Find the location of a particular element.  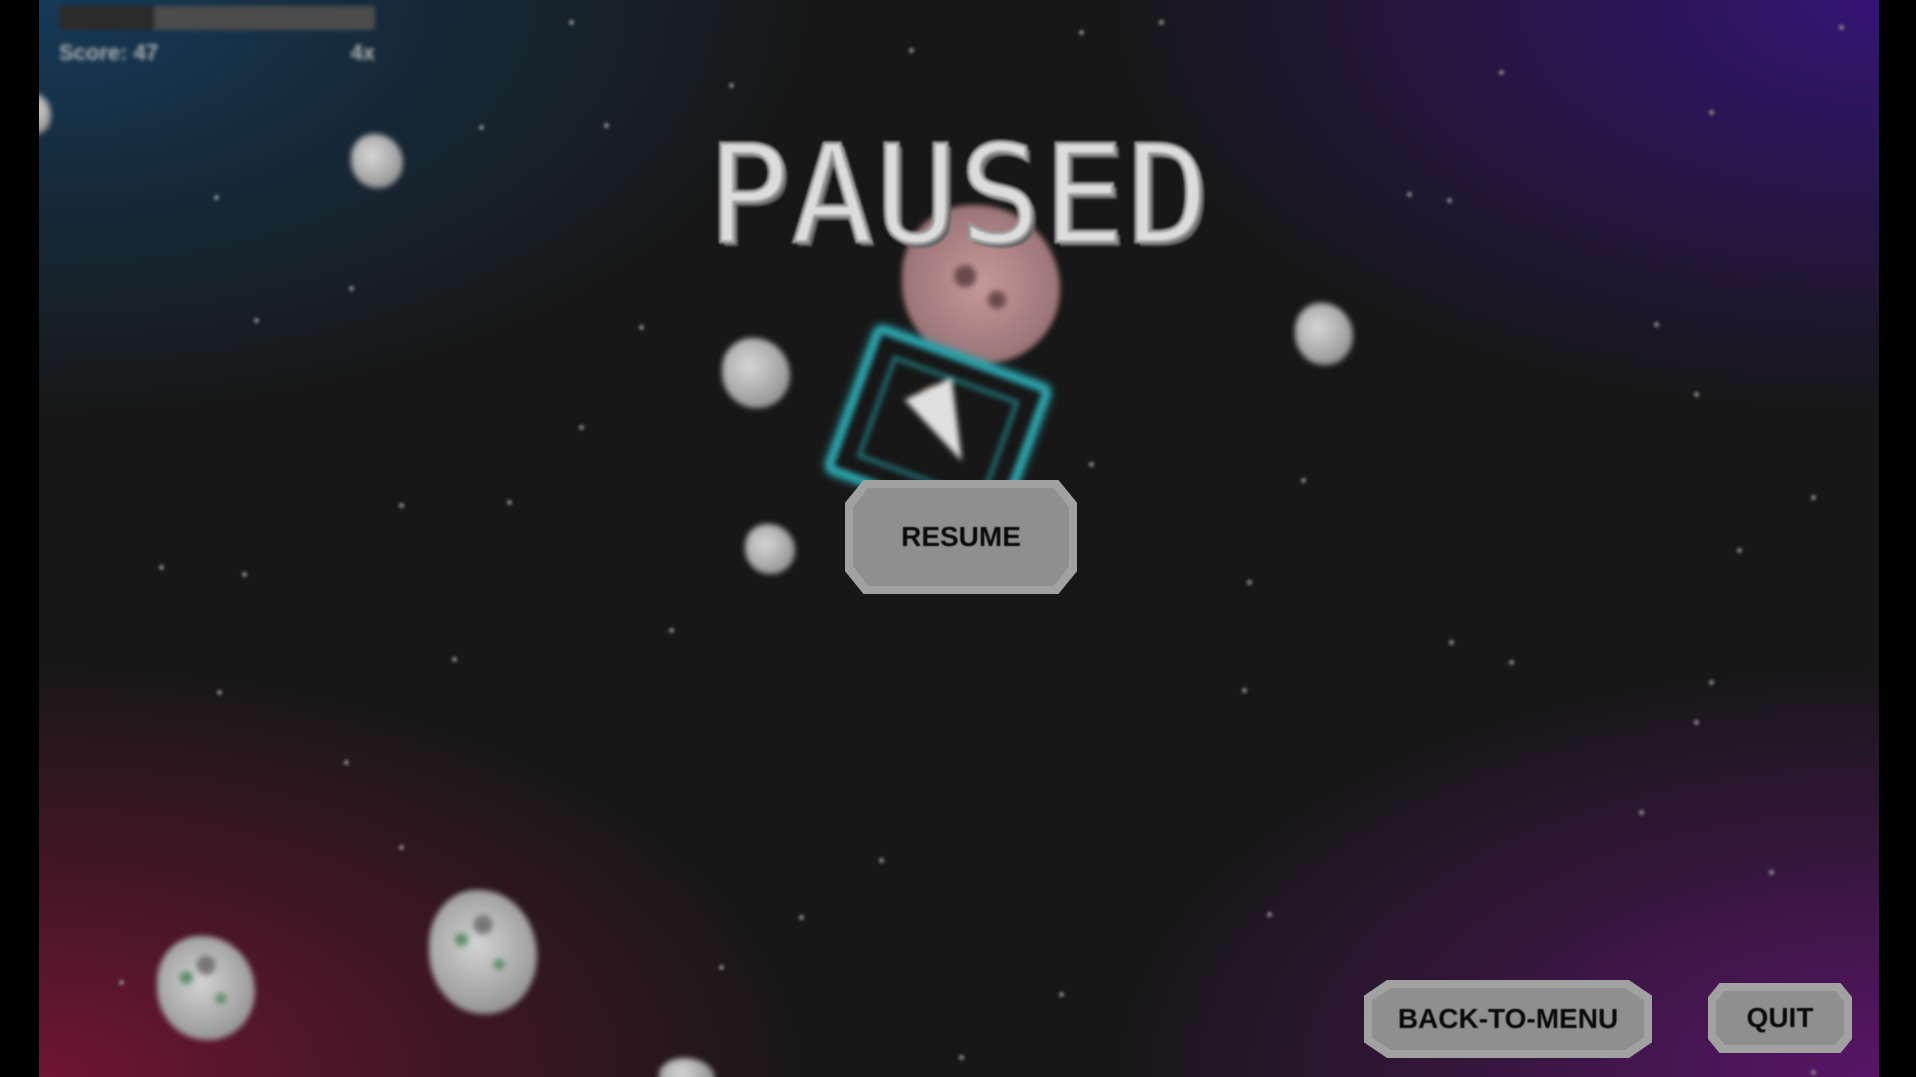

asteroid-partial is located at coordinates (687, 1067).